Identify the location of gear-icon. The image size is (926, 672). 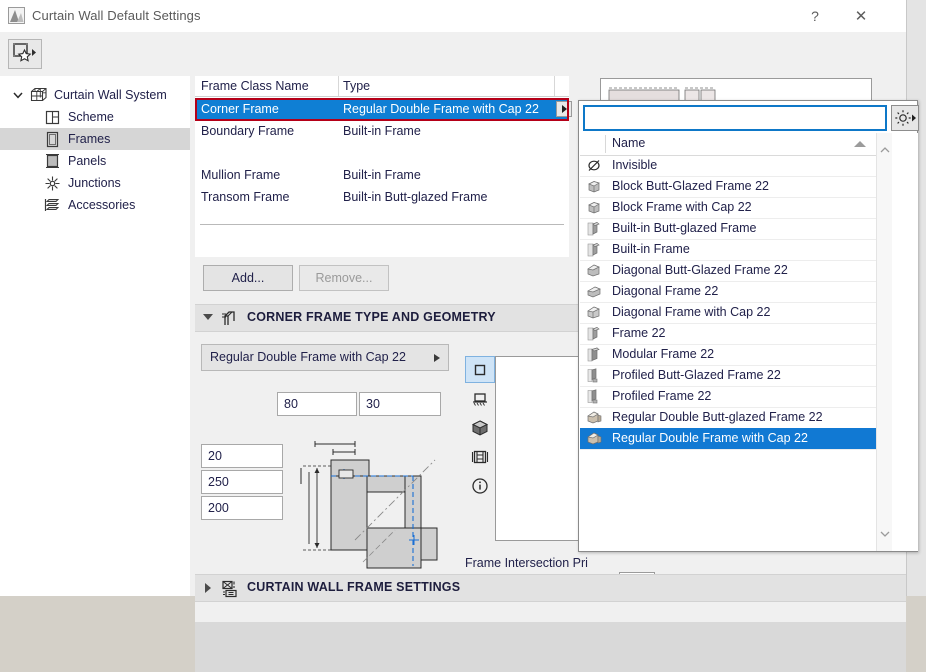
(905, 118).